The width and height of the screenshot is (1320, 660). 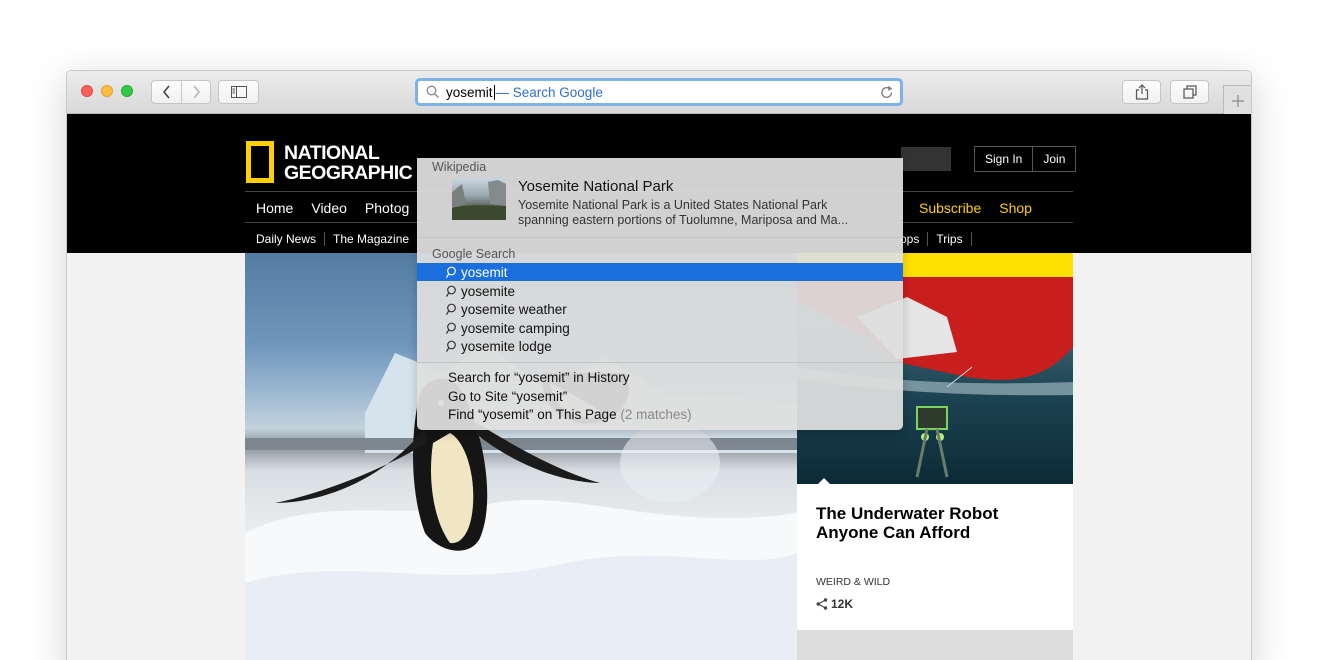 I want to click on nav-item-daily-news: Daily News, so click(x=291, y=239).